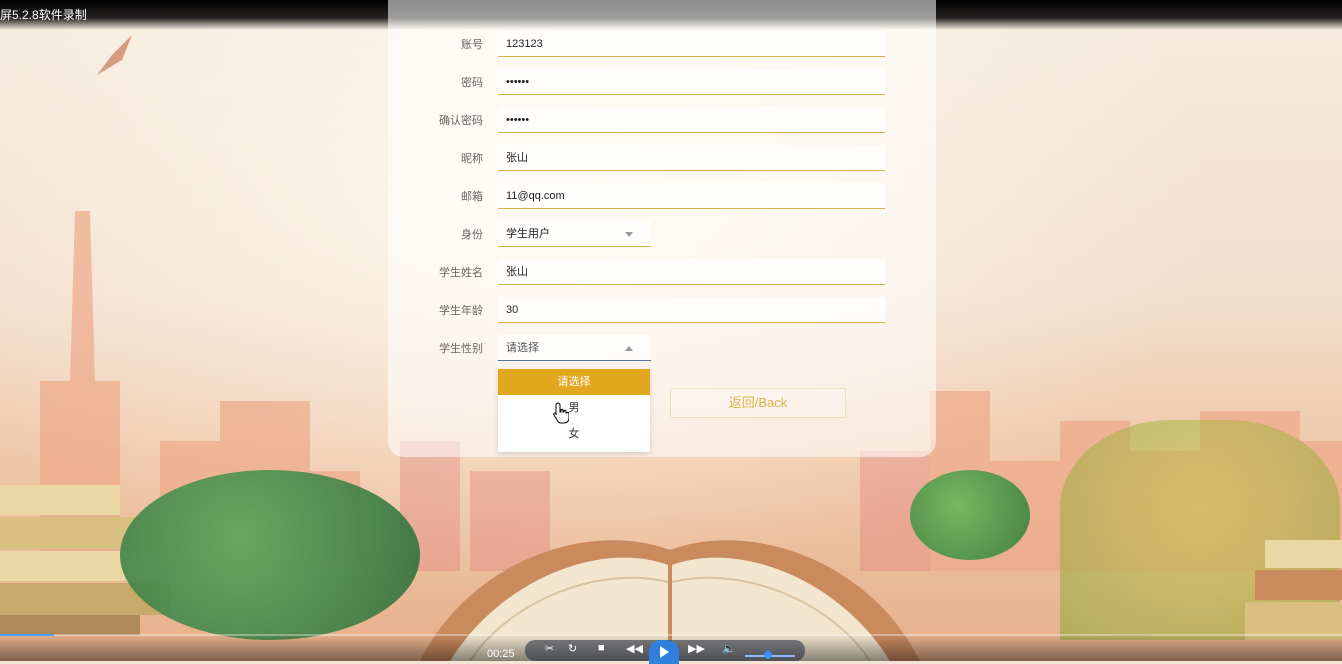  Describe the element at coordinates (1293, 590) in the screenshot. I see `books-stack-right-illustration` at that location.